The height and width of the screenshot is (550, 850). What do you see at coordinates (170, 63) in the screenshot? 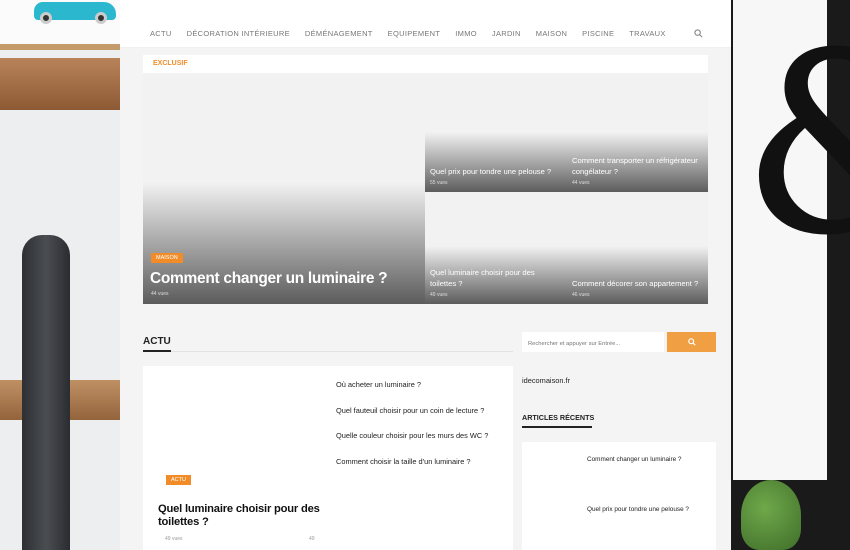
I see `exclusive-label: EXCLUSIF` at bounding box center [170, 63].